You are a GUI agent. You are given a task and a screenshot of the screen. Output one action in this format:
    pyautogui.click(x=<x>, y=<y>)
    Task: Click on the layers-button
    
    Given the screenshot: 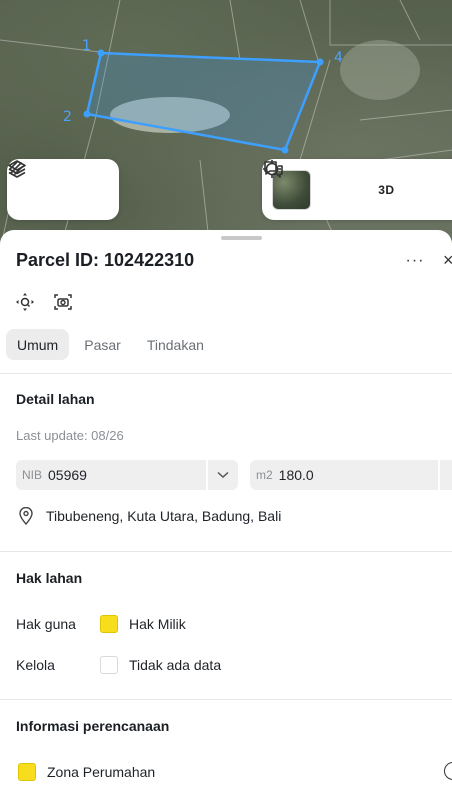 What is the action you would take?
    pyautogui.click(x=33, y=184)
    